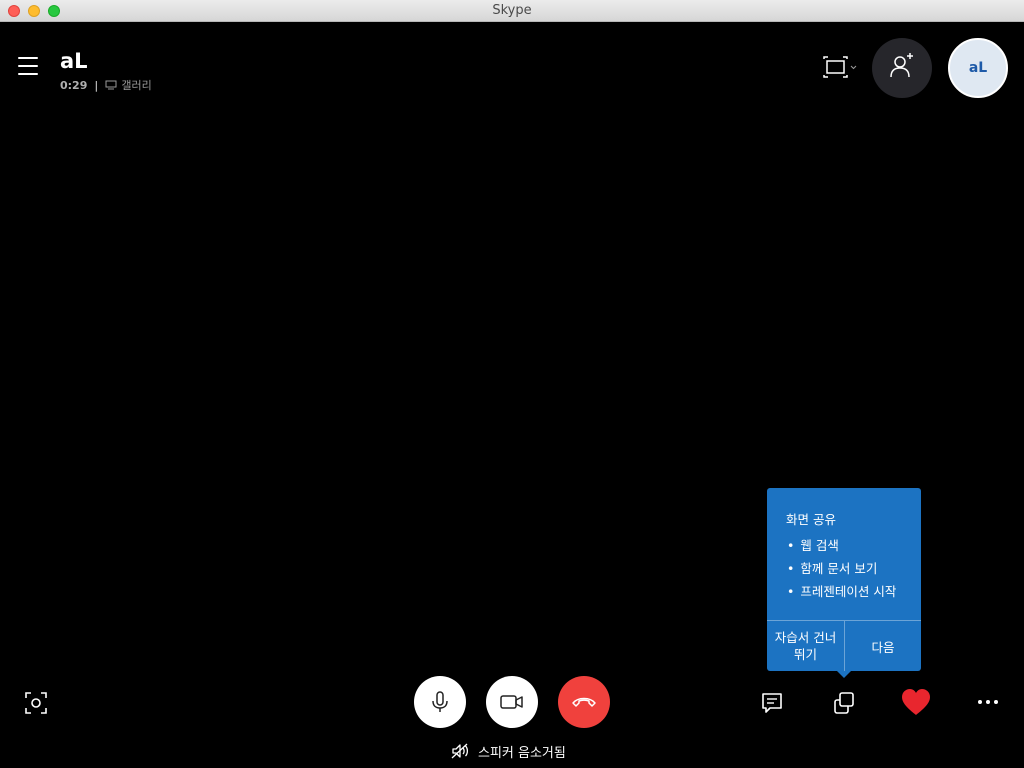  I want to click on mute-microphone-button, so click(440, 702).